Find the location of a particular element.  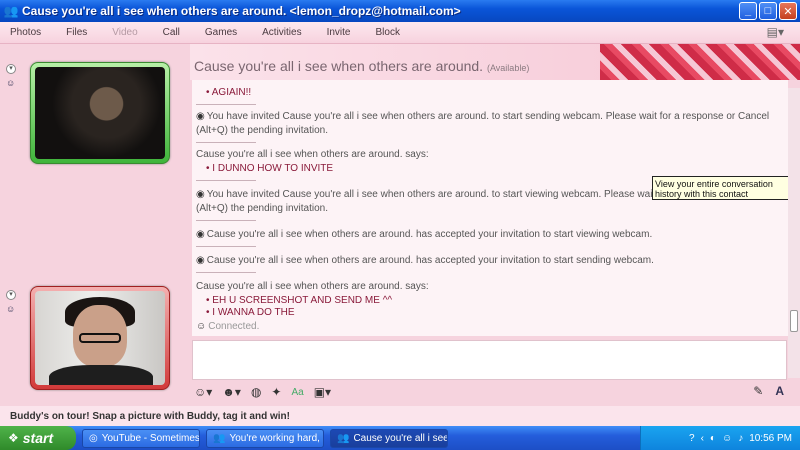

clock: 10:56 PM is located at coordinates (770, 438).